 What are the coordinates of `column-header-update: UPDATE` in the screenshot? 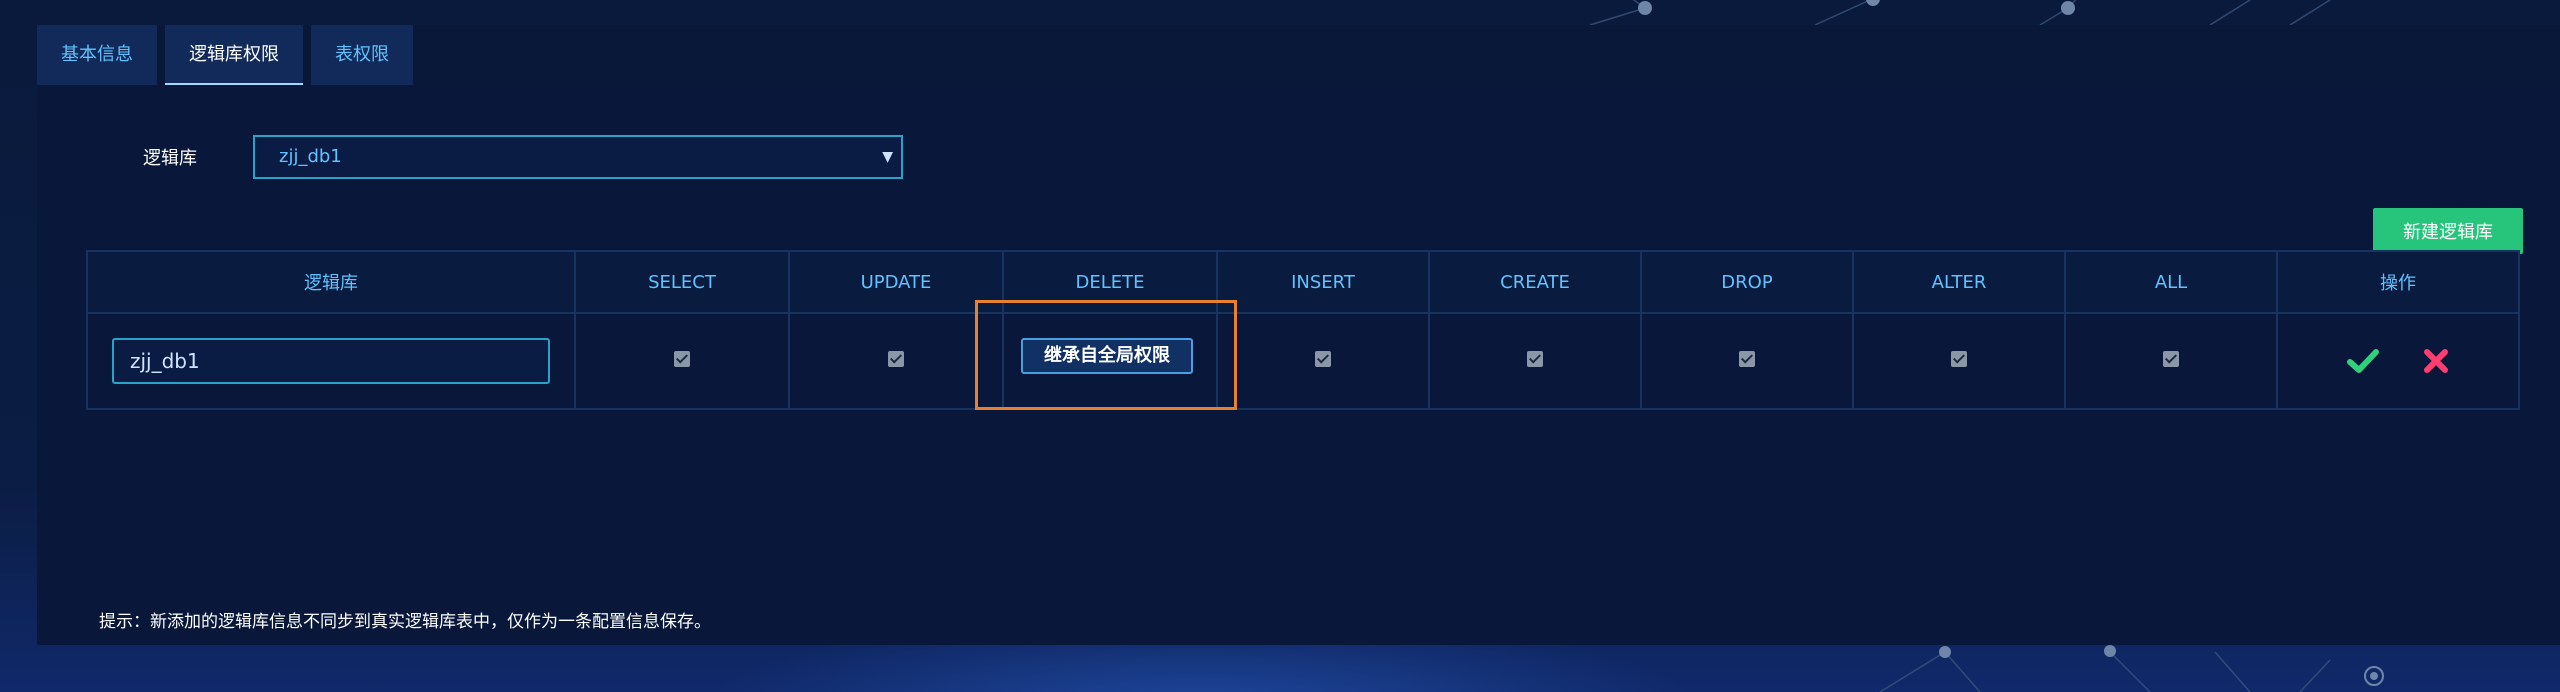 It's located at (896, 282).